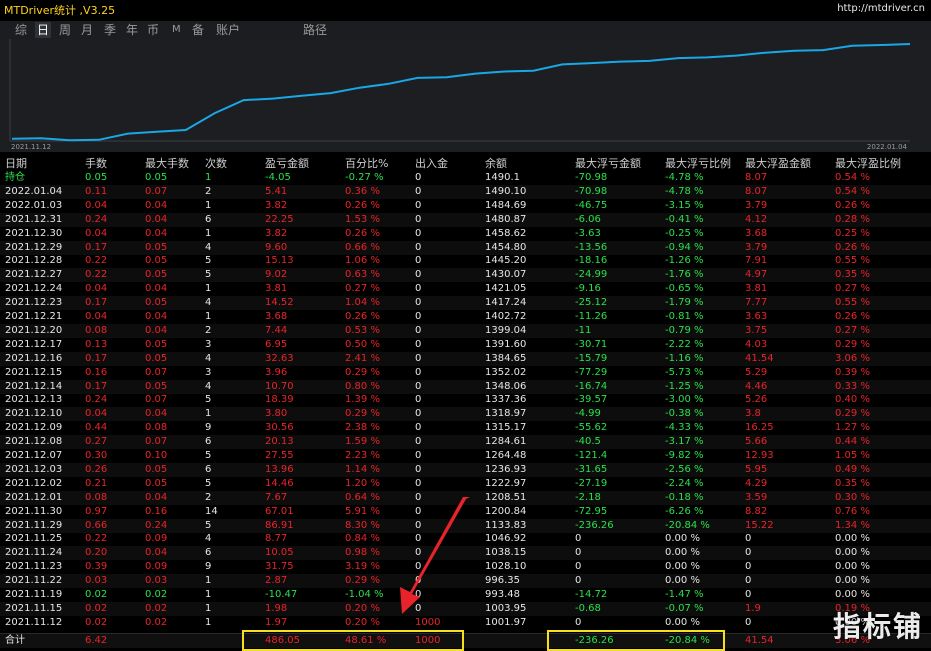 This screenshot has height=651, width=931. What do you see at coordinates (362, 219) in the screenshot?
I see `cell-percent: 1.53 %` at bounding box center [362, 219].